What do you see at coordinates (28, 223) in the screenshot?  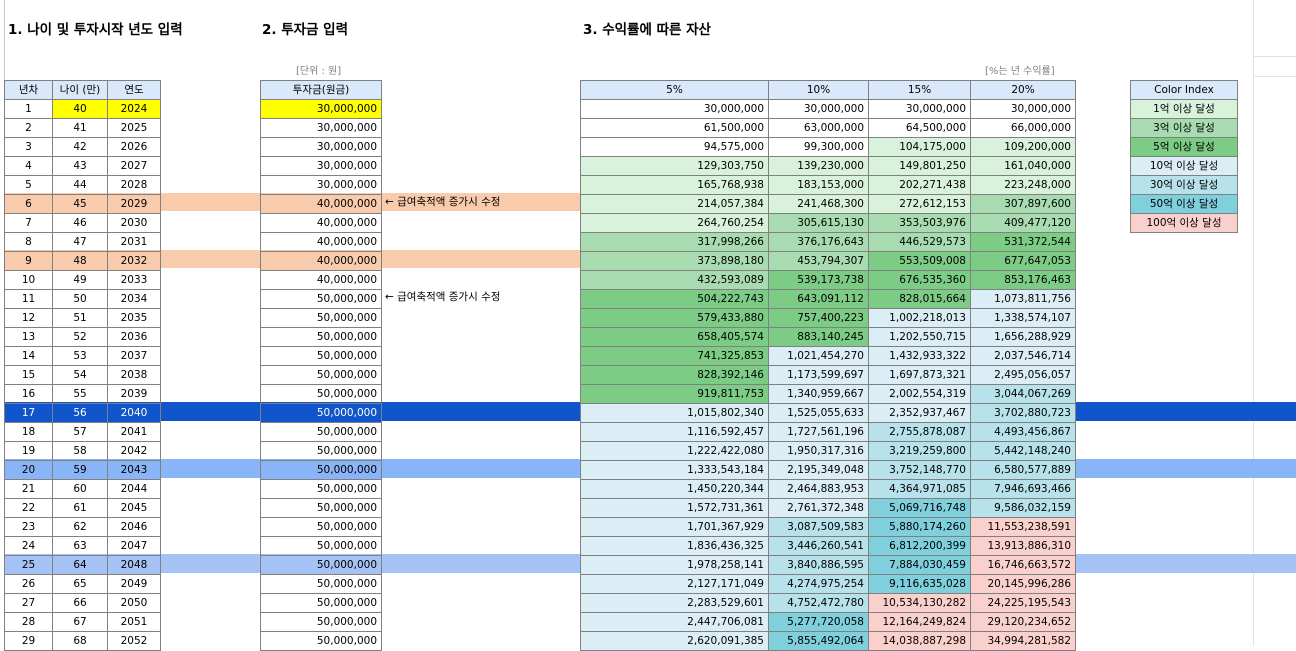 I see `year-count-cell: 7` at bounding box center [28, 223].